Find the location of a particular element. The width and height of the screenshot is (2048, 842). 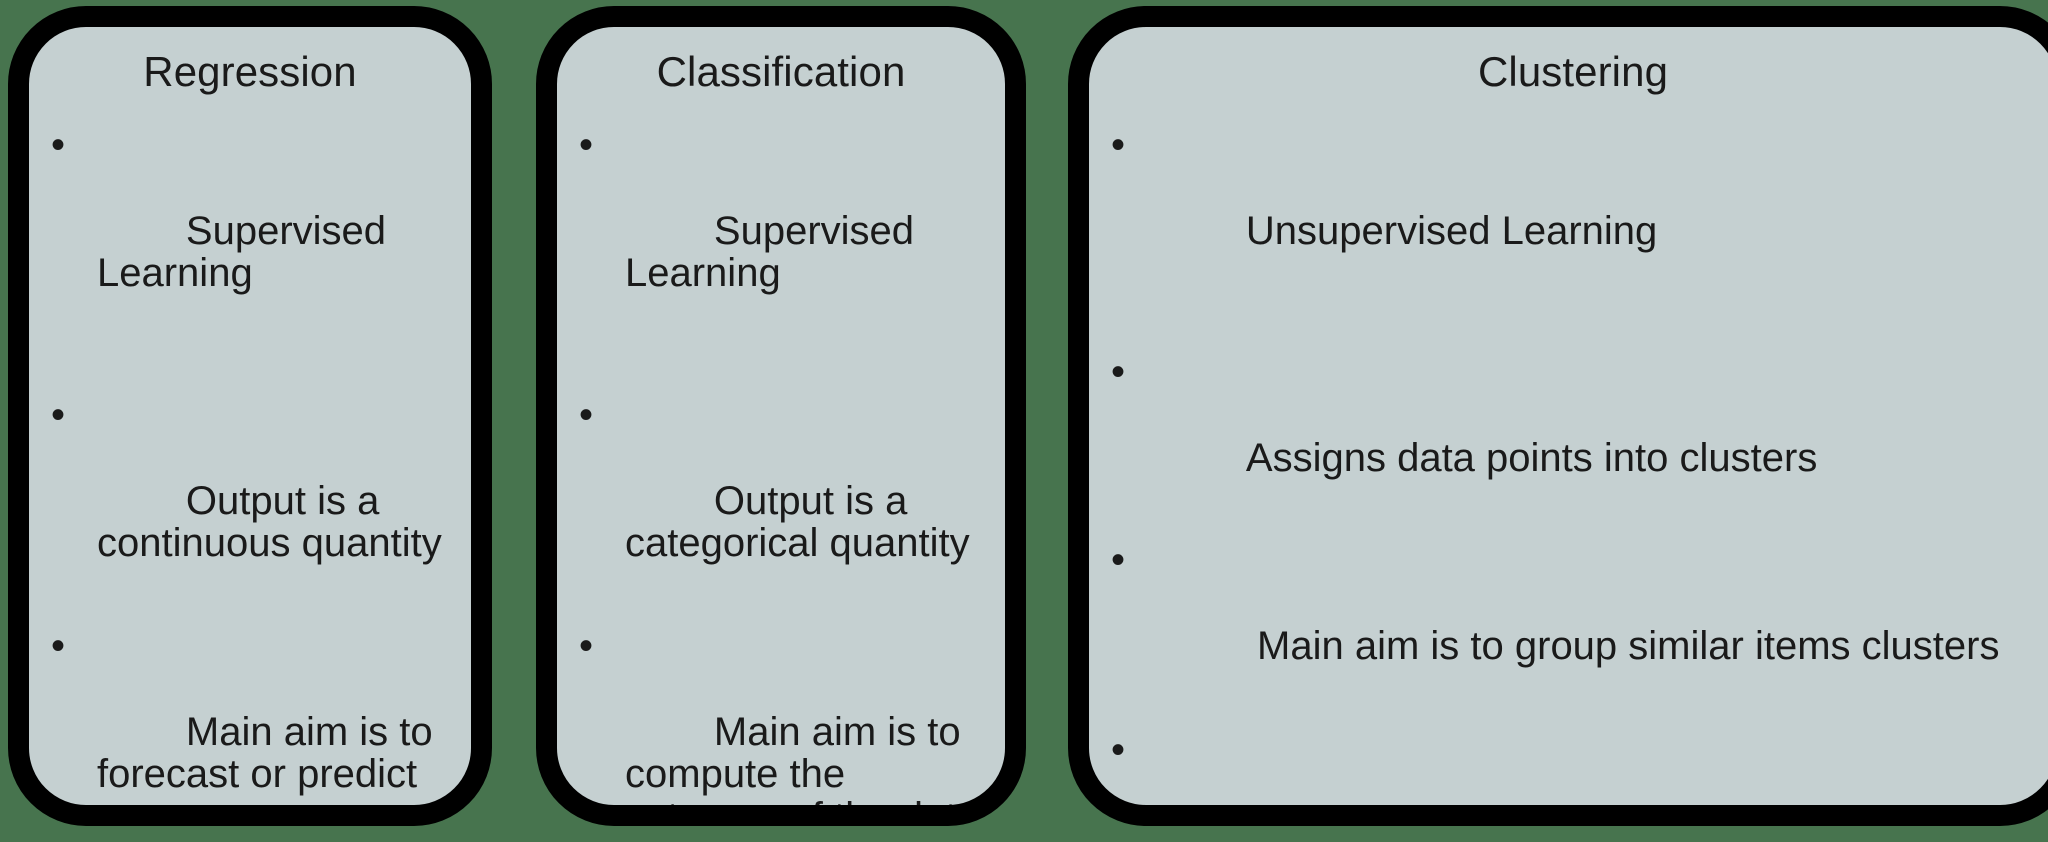

list-item-label: Unsupervised Learning is located at coordinates (1451, 230).